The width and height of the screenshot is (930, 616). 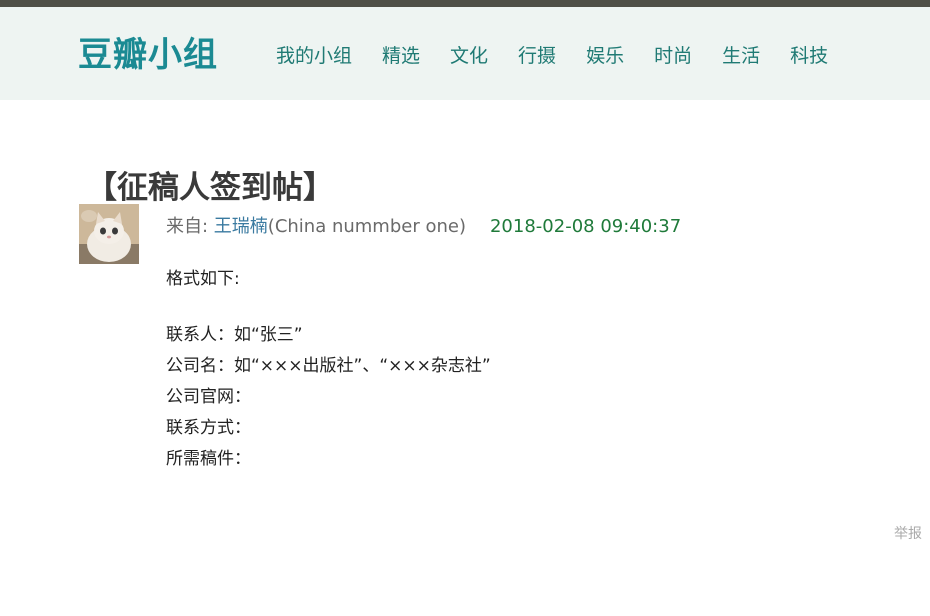 I want to click on body-line: 联系方式：, so click(x=208, y=428).